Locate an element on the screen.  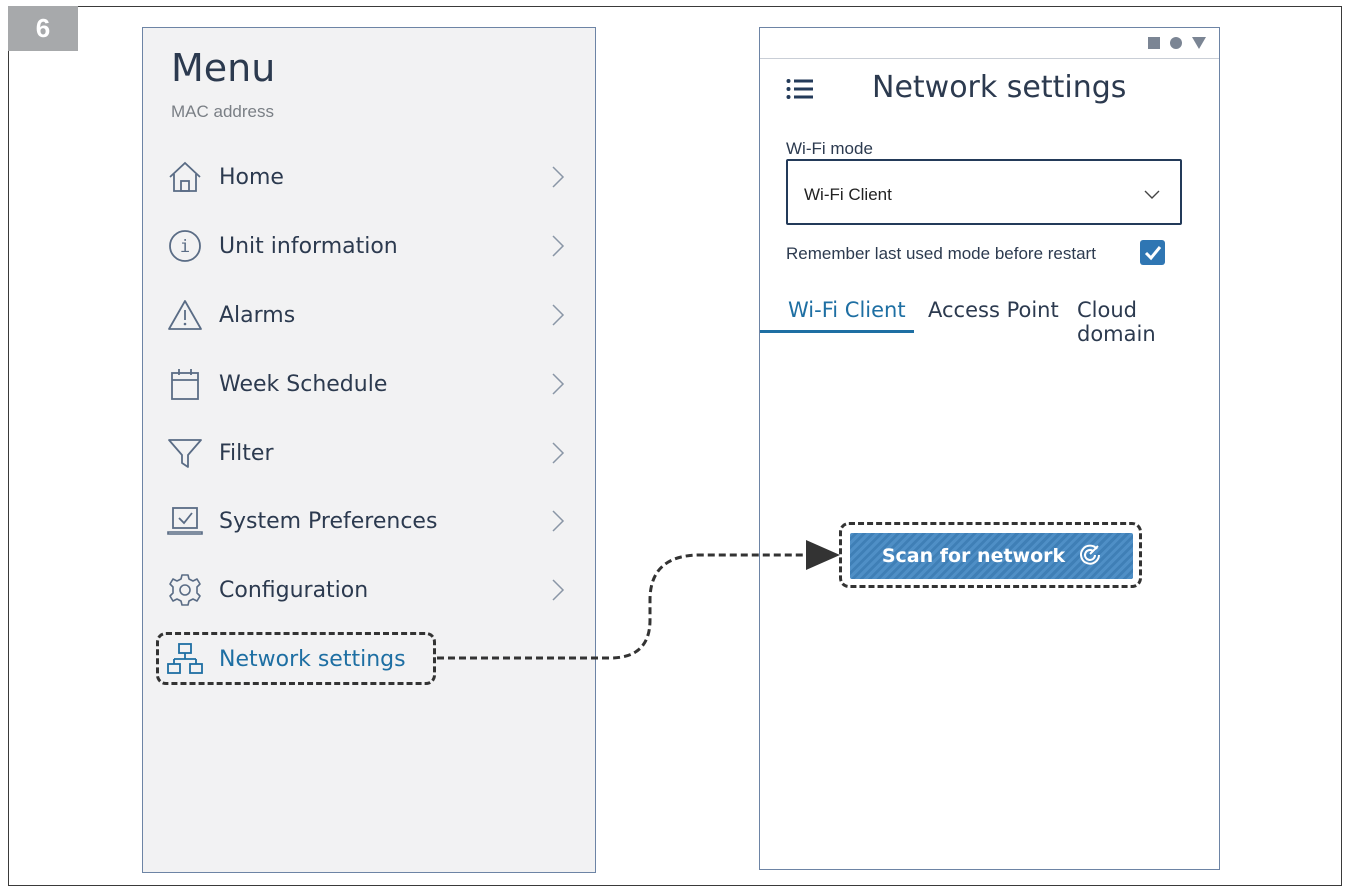
menu-item-label: Unit information is located at coordinates (308, 246).